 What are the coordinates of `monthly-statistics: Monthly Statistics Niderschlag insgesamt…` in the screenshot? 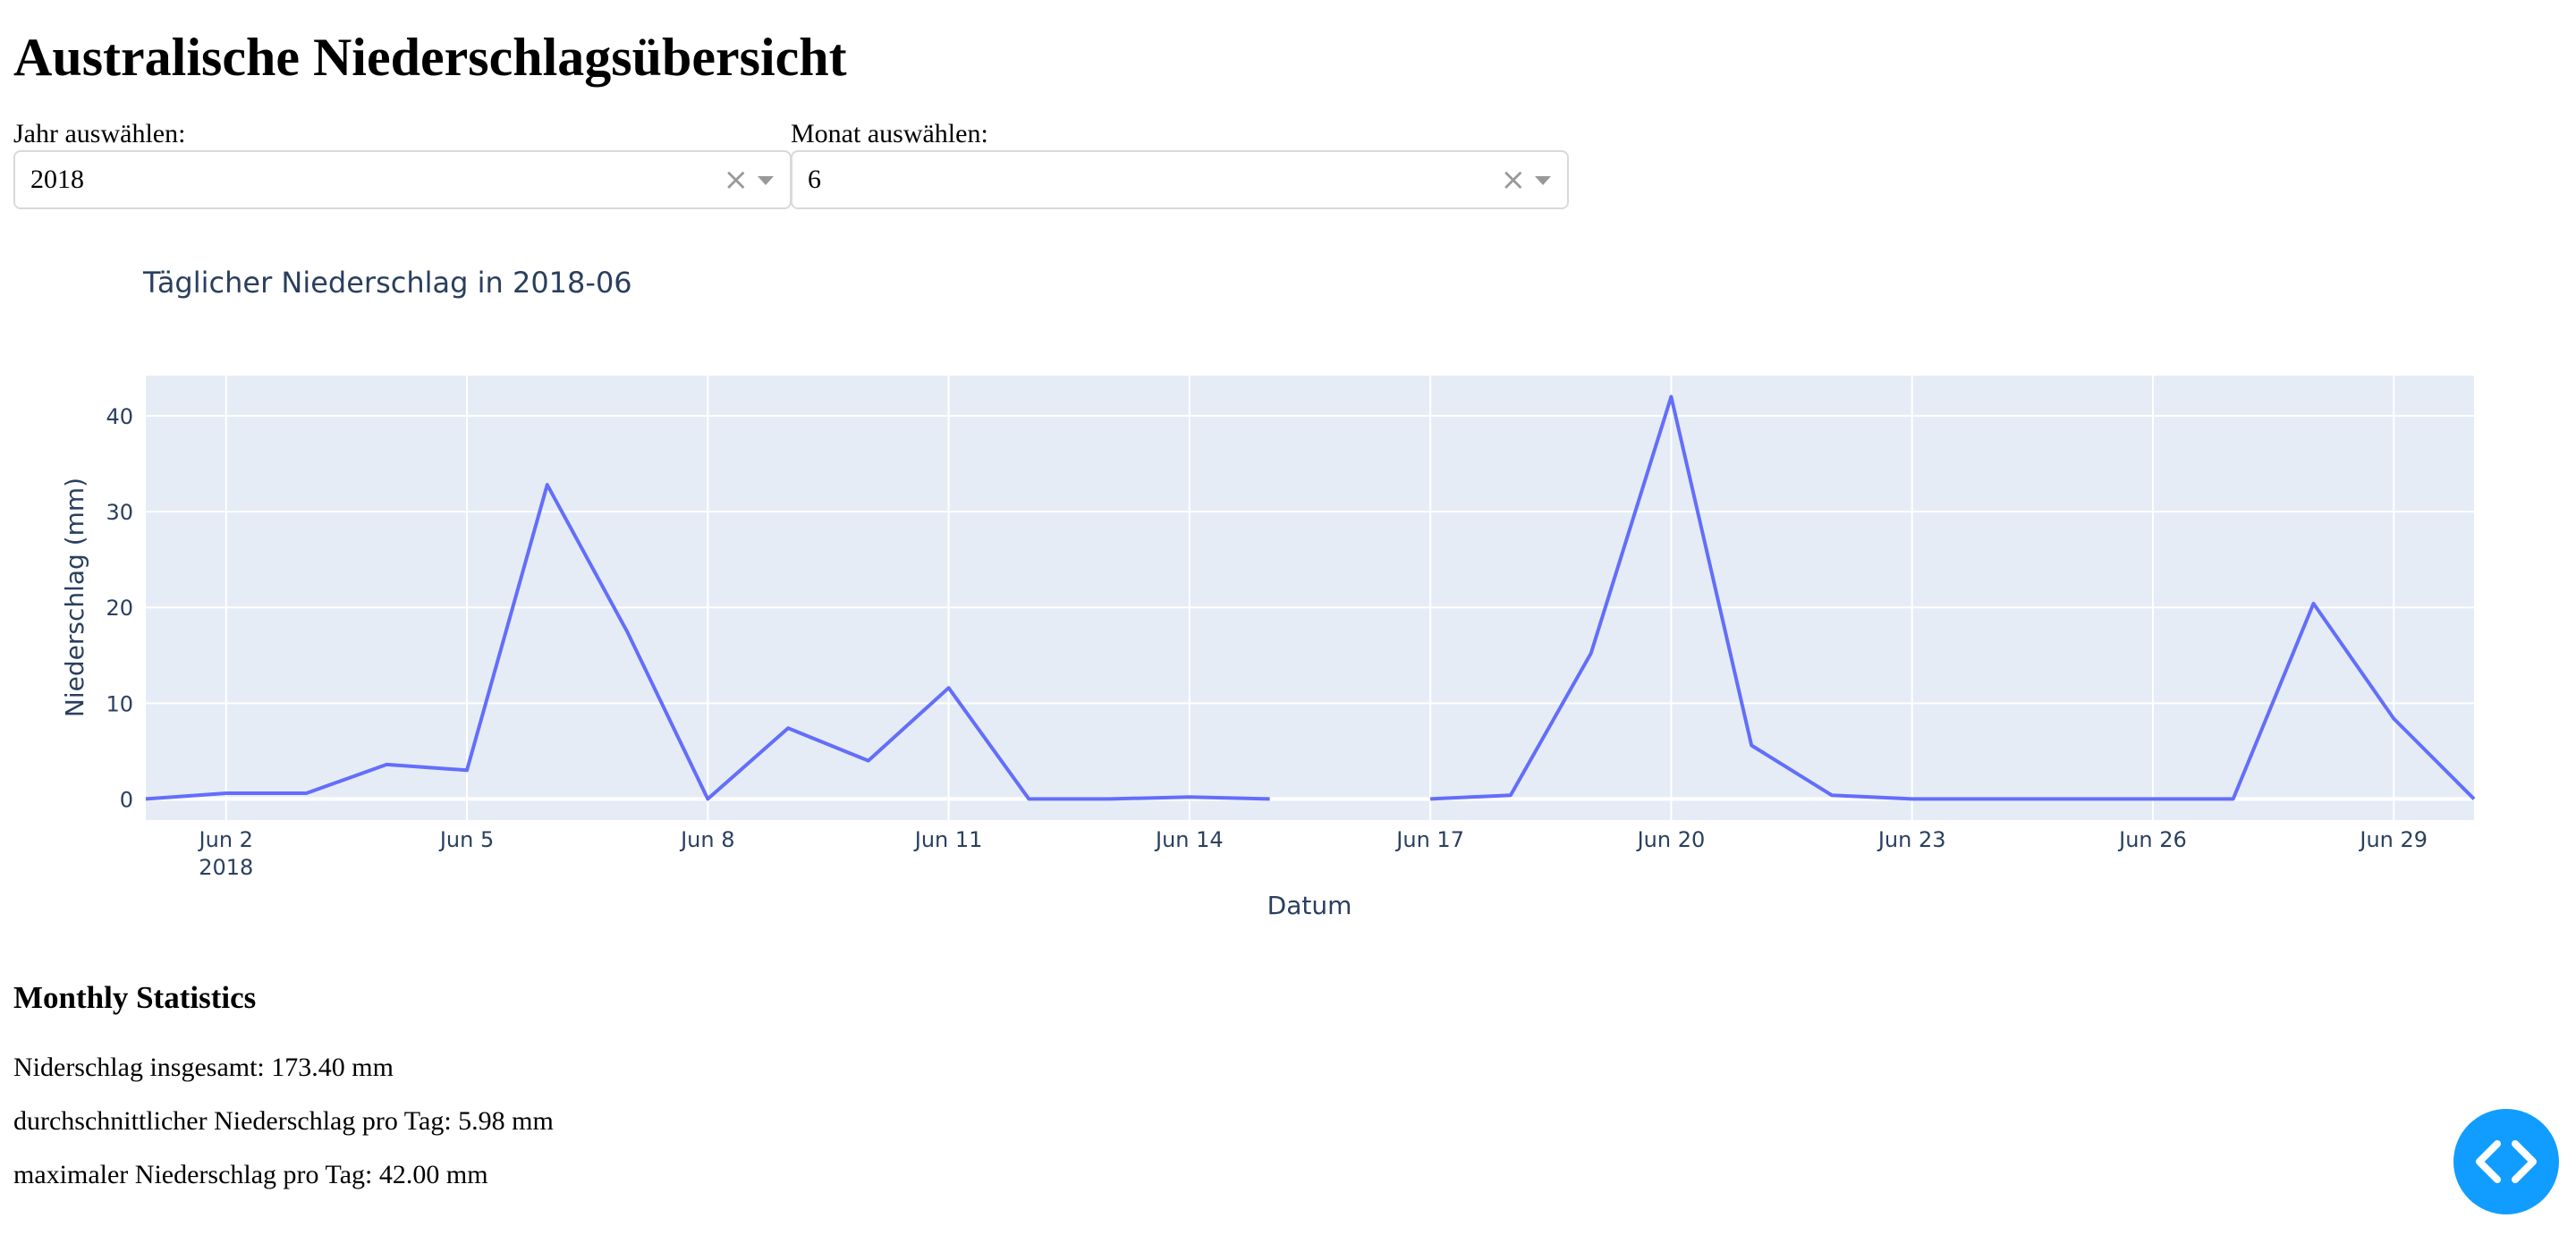 It's located at (283, 1088).